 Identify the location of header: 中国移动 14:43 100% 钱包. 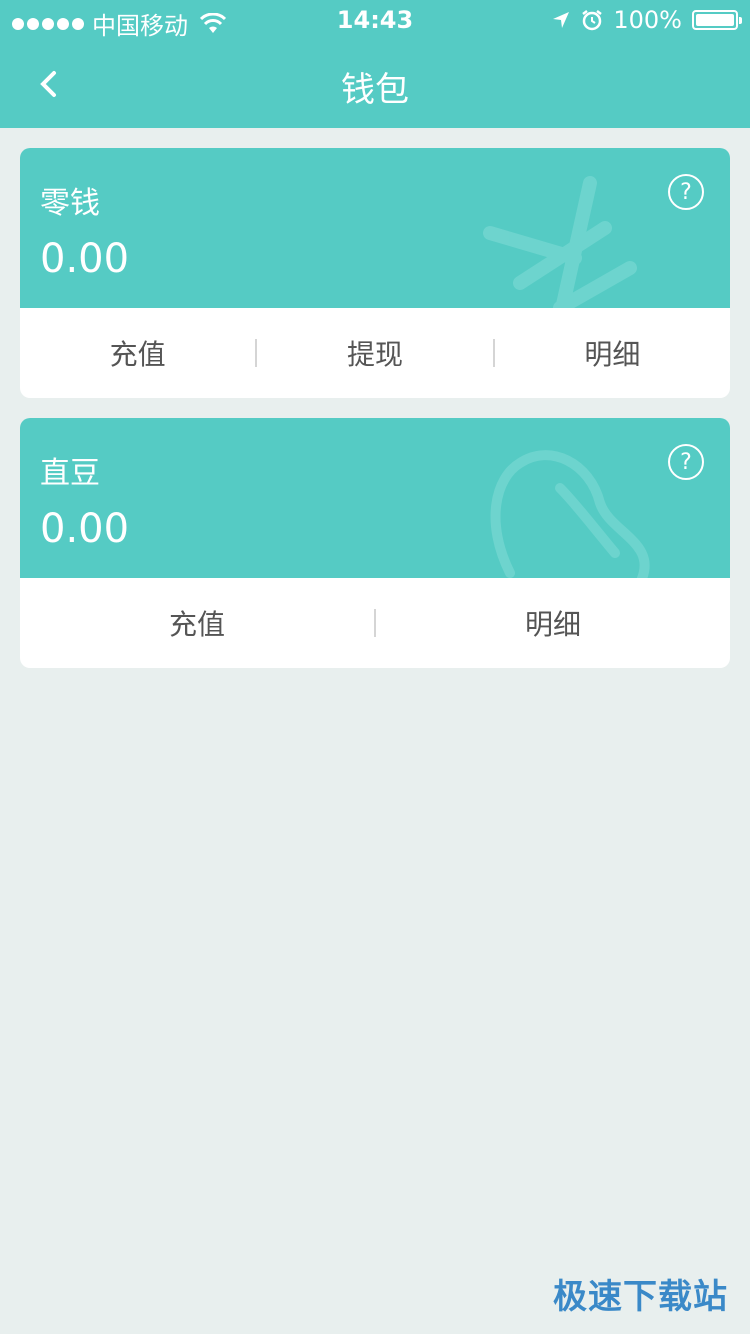
(375, 64).